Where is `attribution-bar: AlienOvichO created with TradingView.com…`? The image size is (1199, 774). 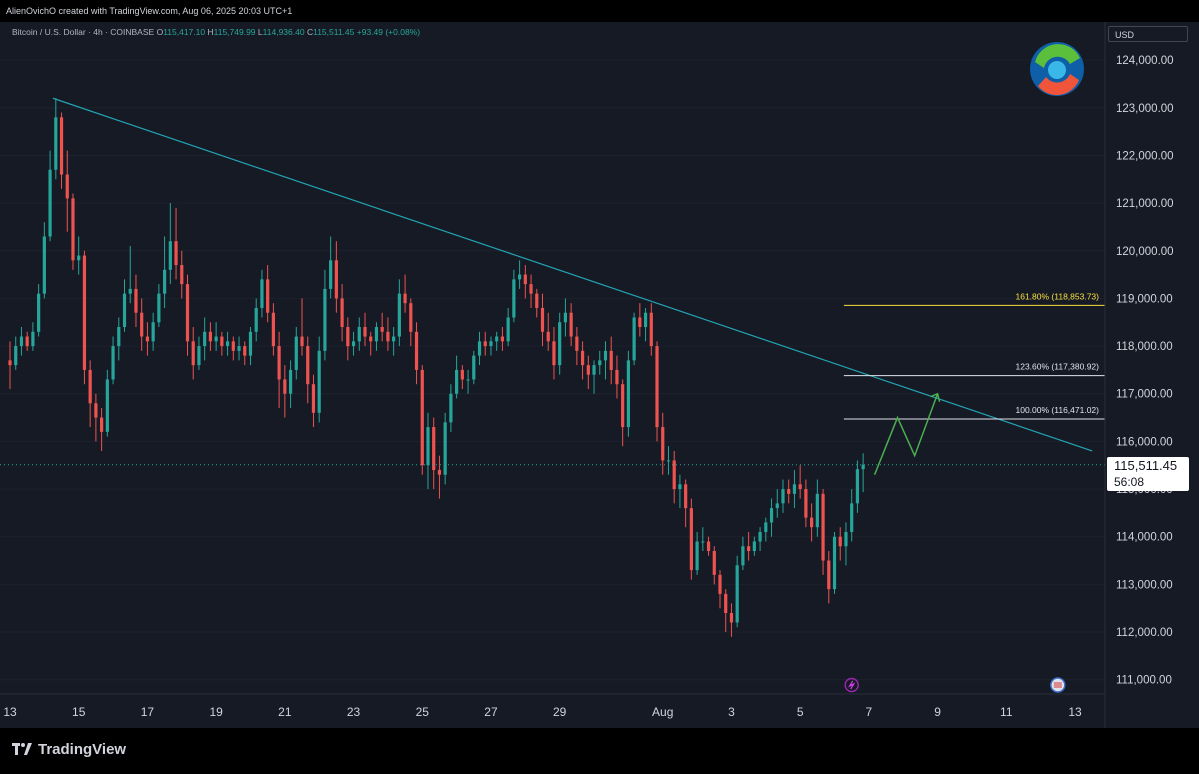 attribution-bar: AlienOvichO created with TradingView.com… is located at coordinates (599, 11).